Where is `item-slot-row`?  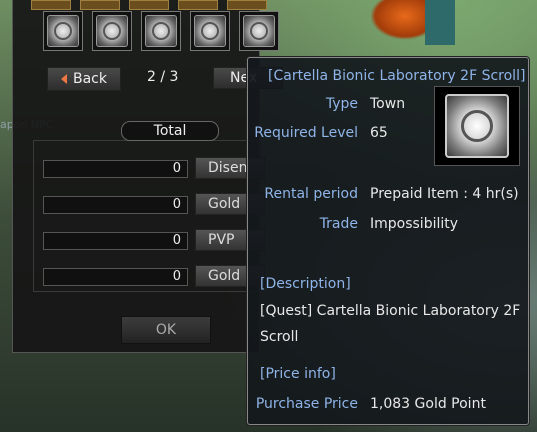 item-slot-row is located at coordinates (161, 31).